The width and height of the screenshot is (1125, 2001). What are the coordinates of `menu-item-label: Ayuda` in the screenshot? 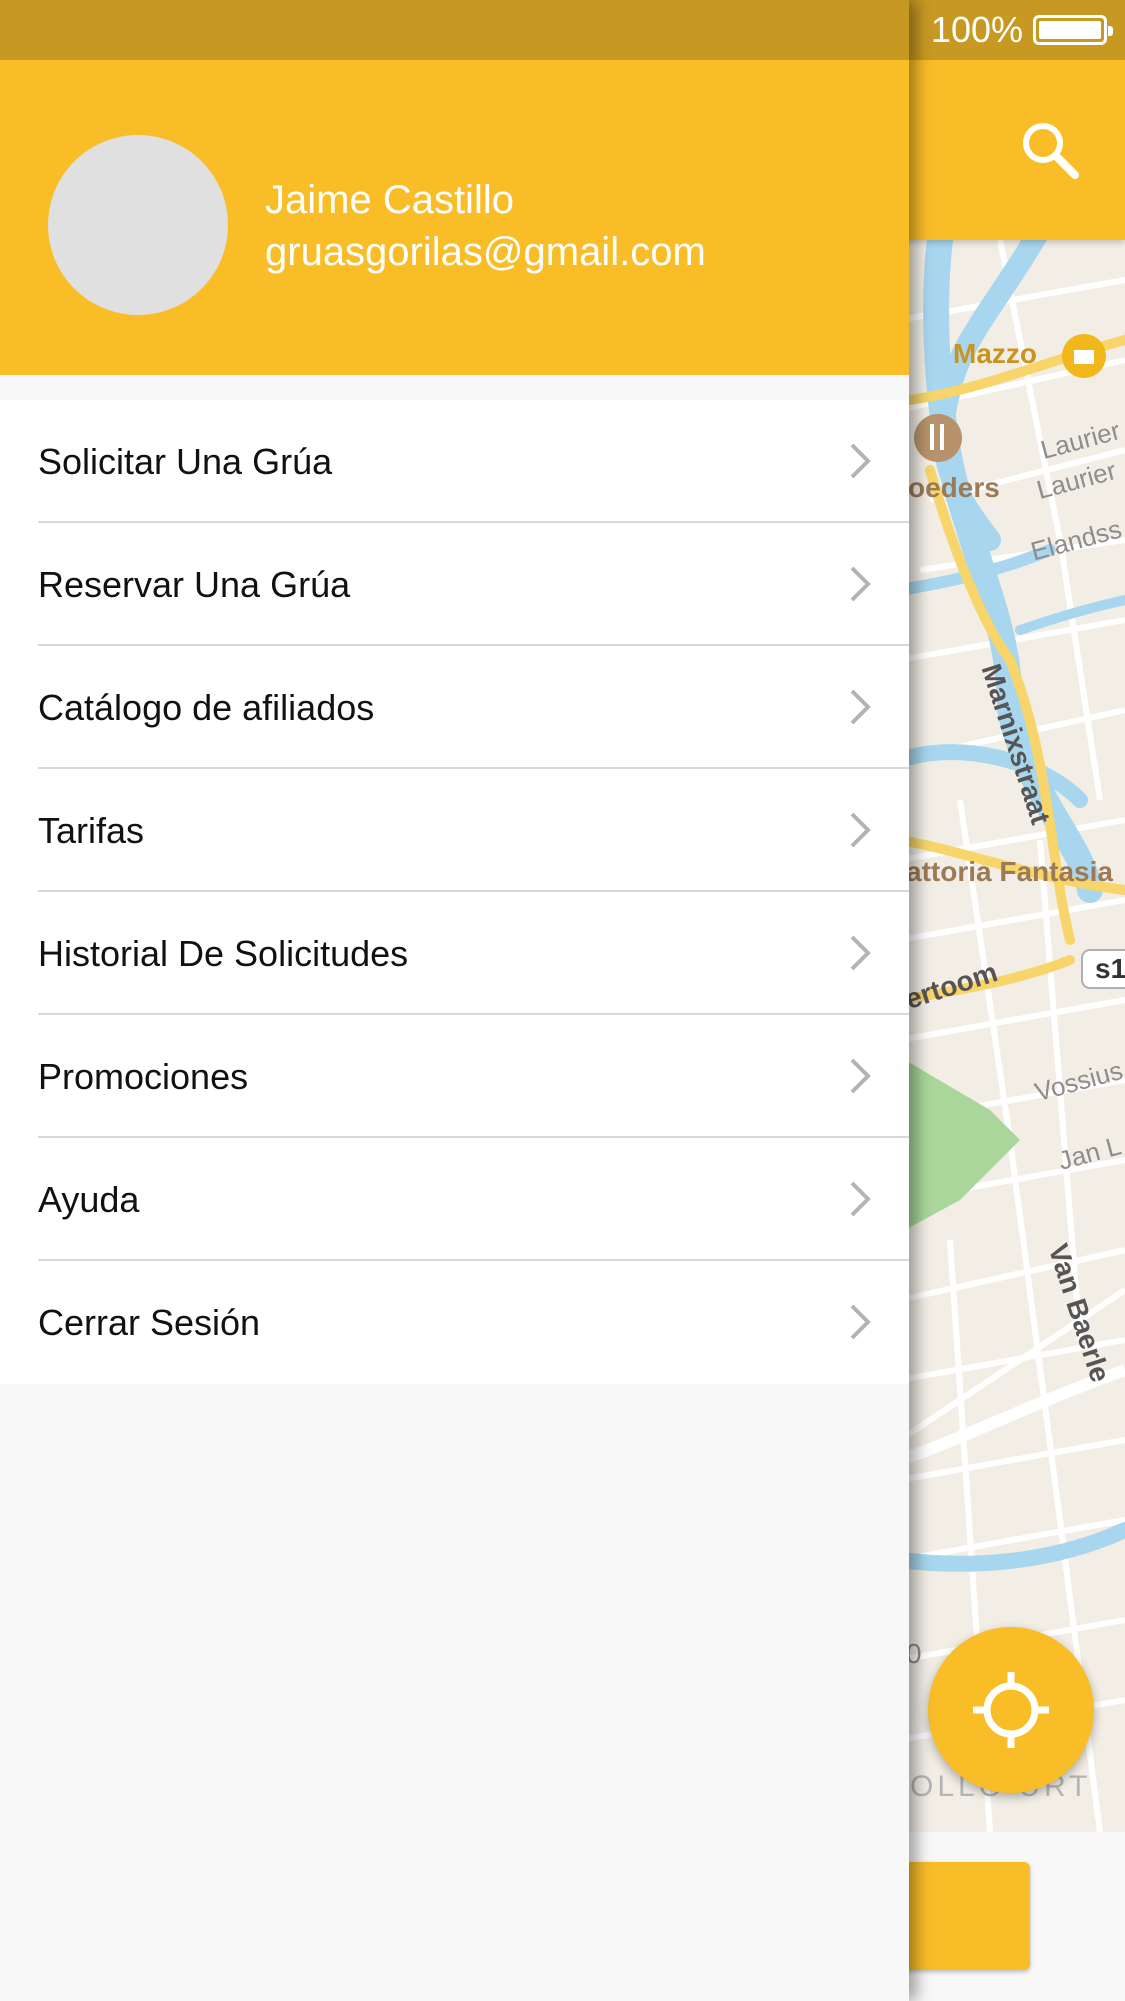 It's located at (89, 1199).